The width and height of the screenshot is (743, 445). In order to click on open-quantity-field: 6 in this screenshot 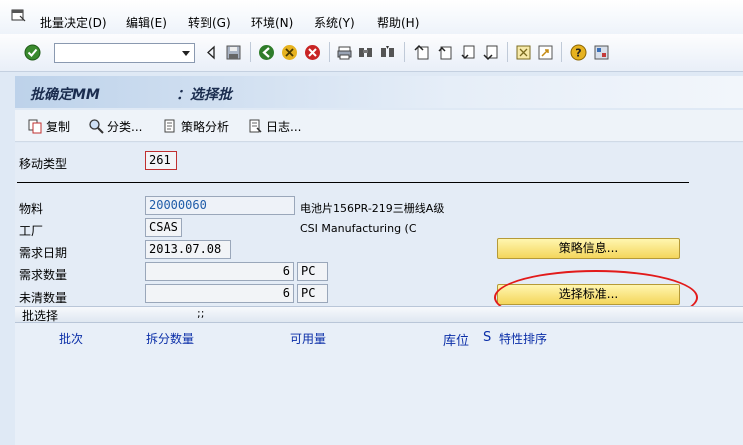, I will do `click(219, 293)`.